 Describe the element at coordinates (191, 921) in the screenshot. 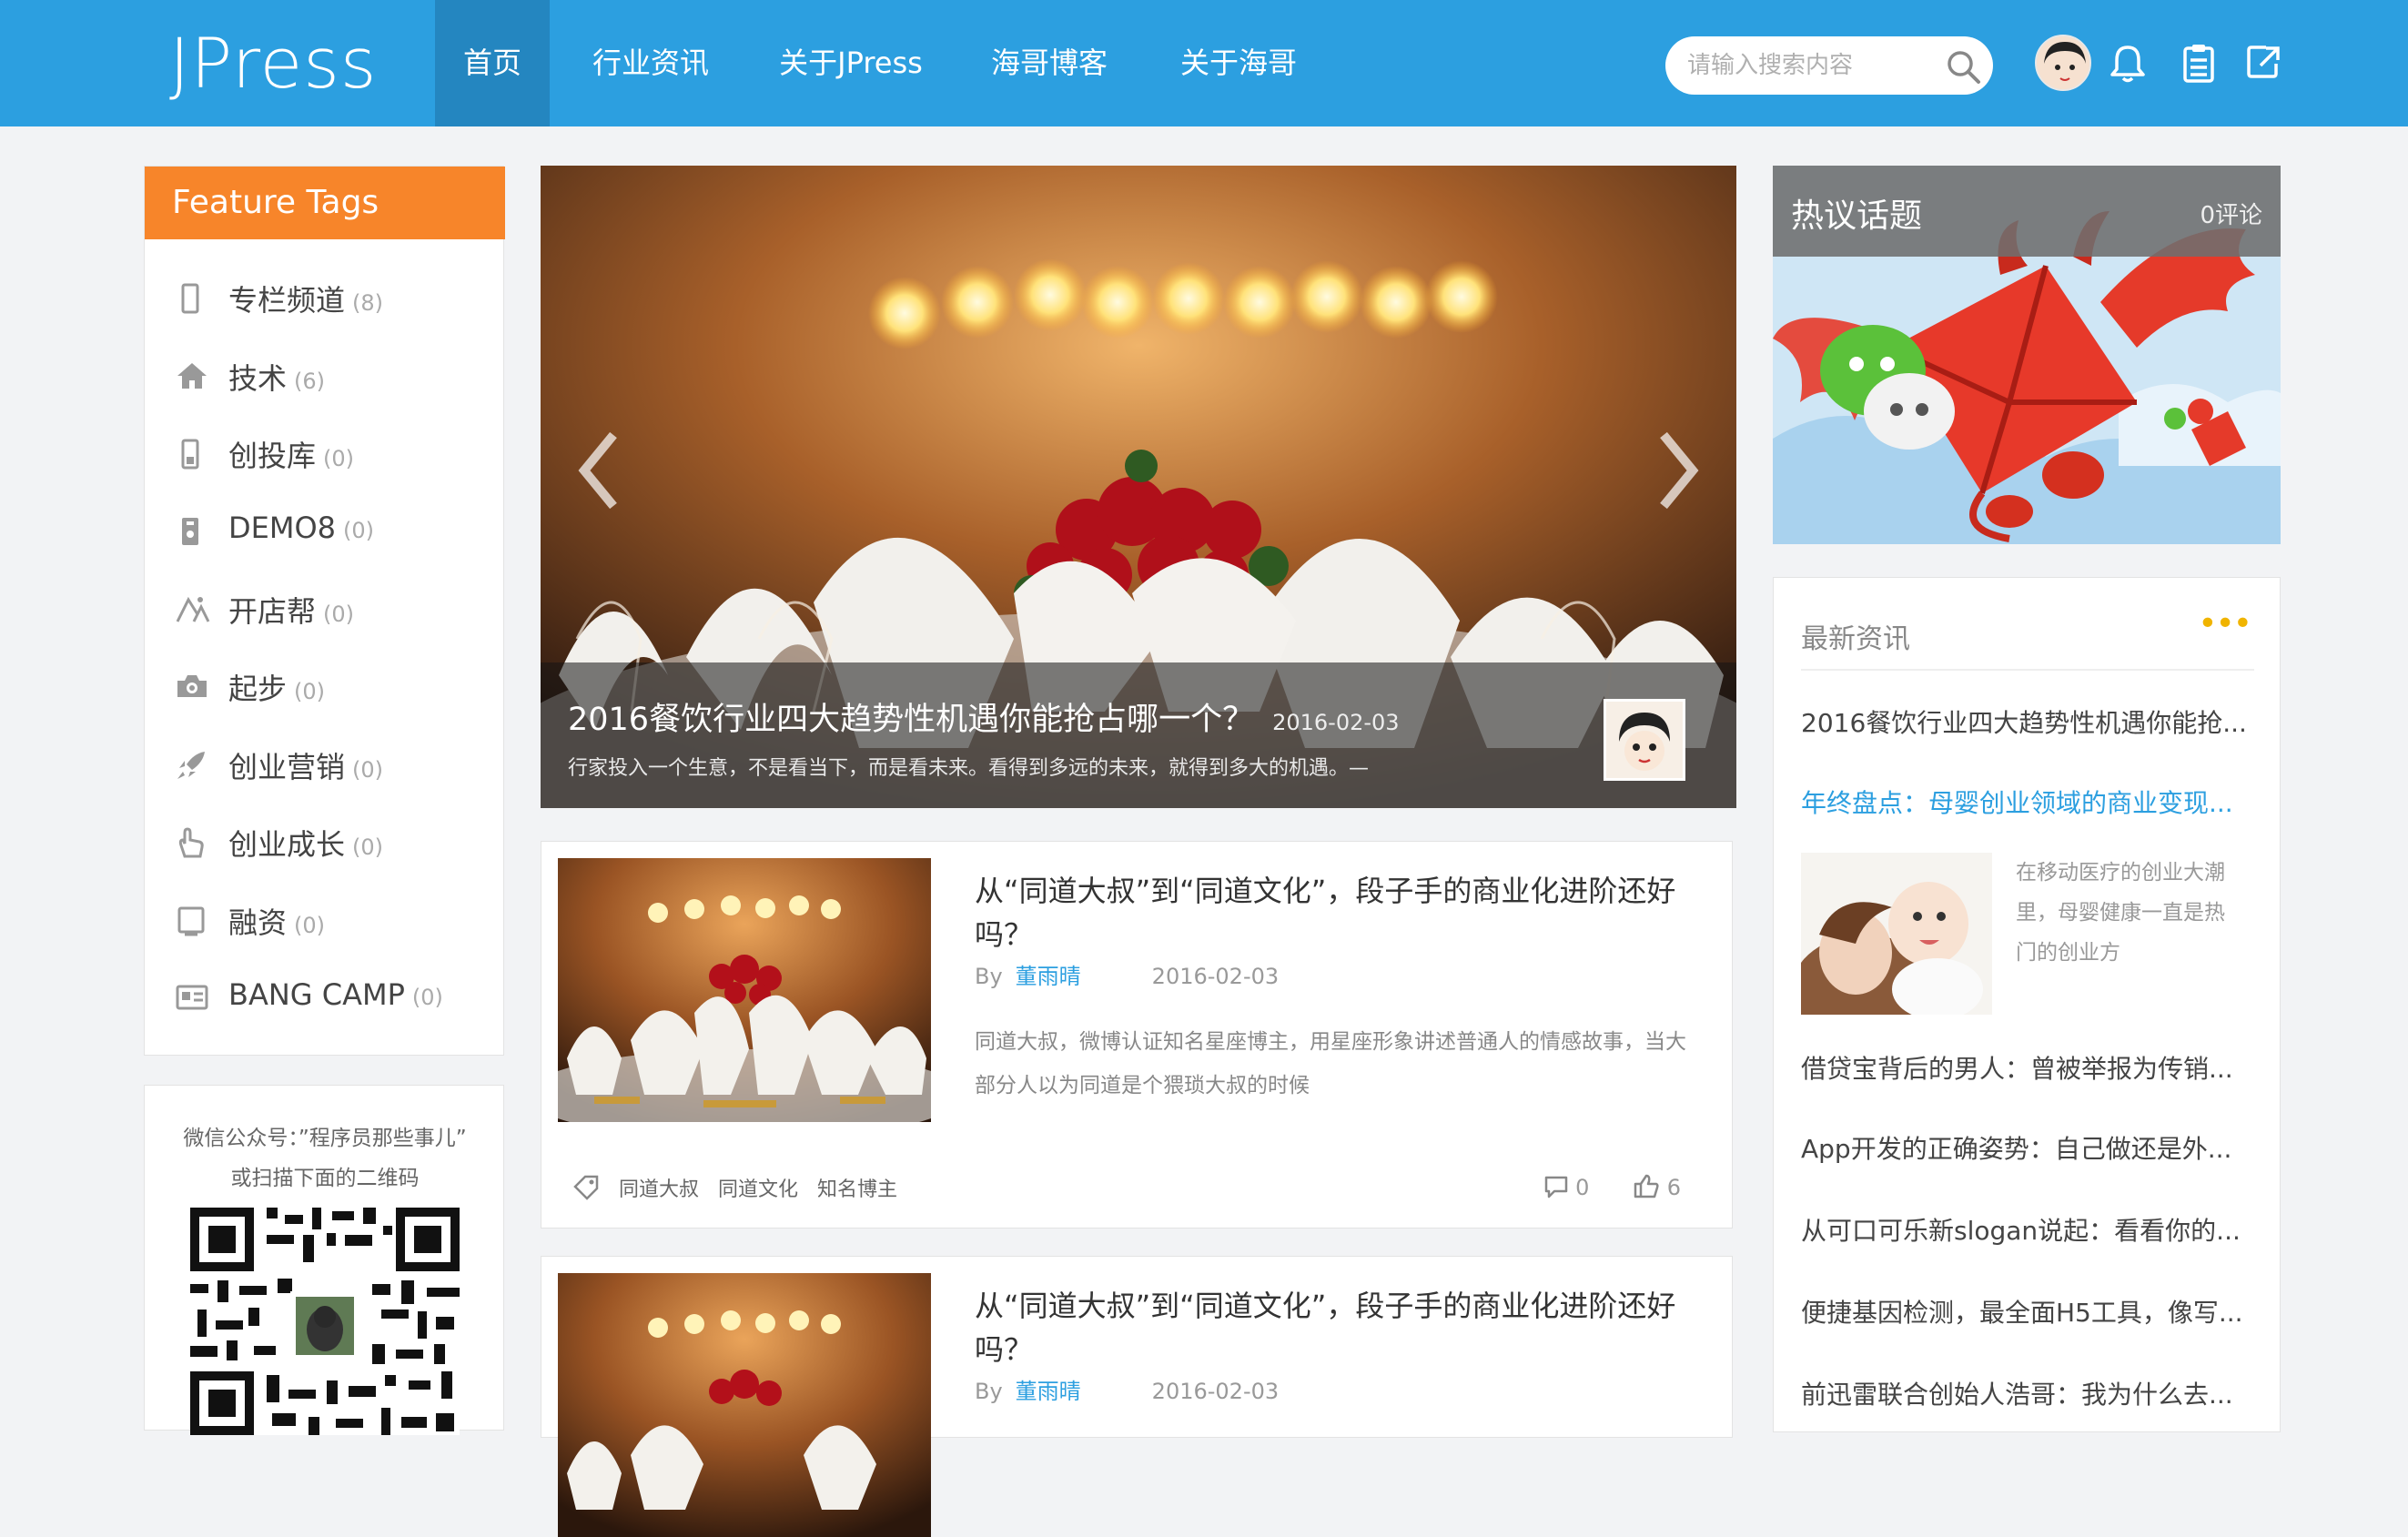

I see `square-icon` at that location.